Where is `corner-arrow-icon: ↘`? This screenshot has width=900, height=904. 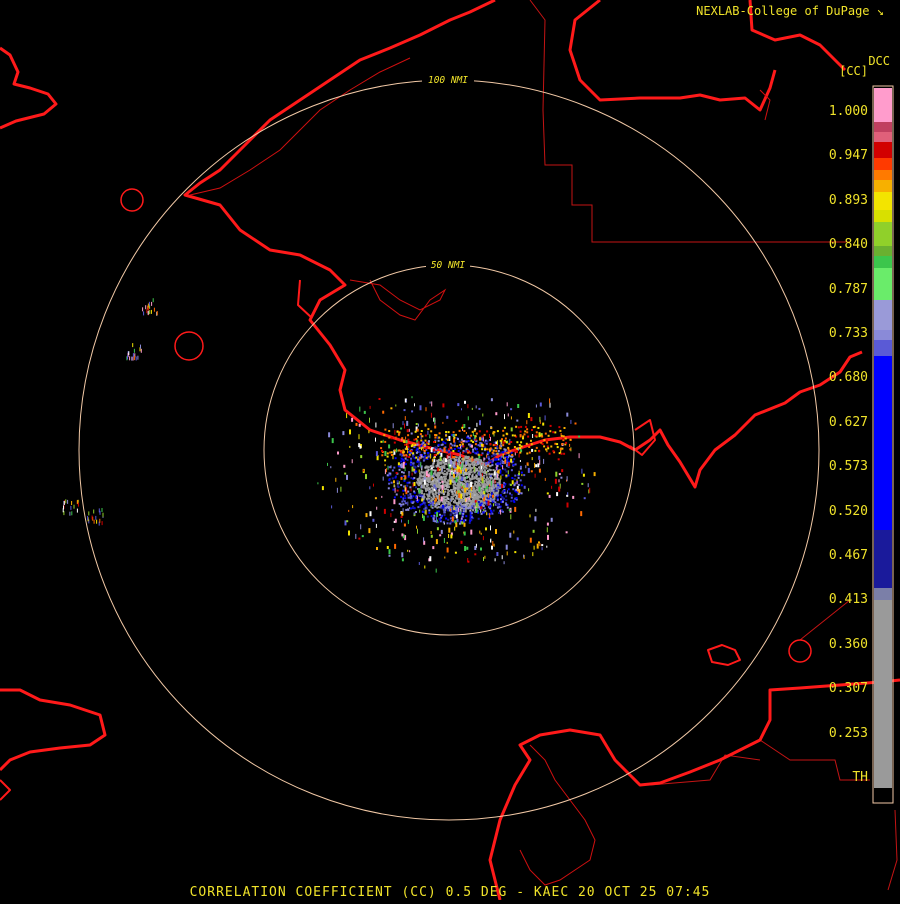 corner-arrow-icon: ↘ is located at coordinates (880, 11).